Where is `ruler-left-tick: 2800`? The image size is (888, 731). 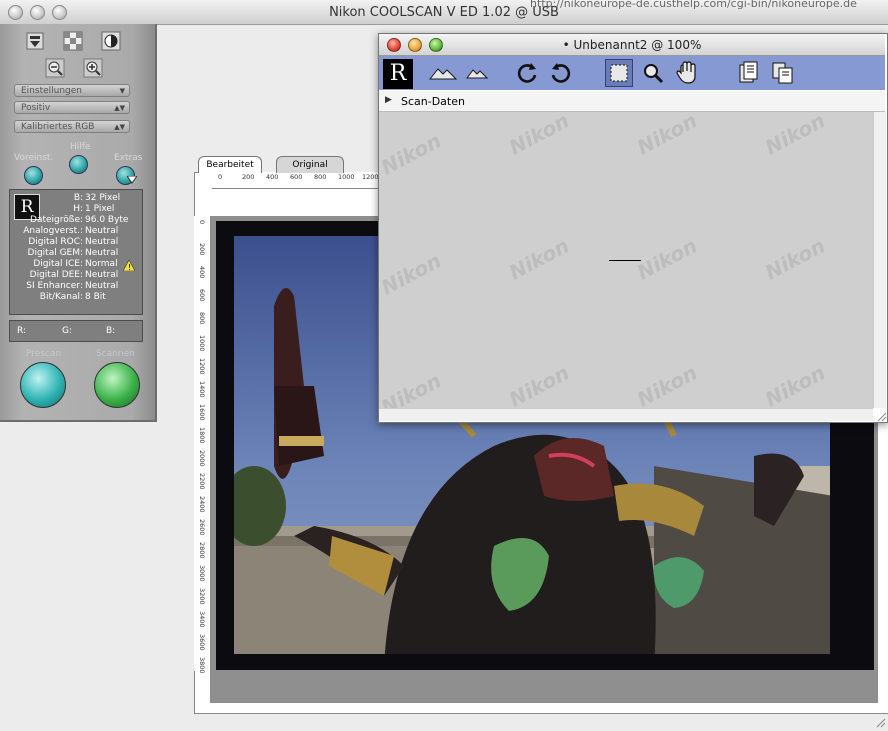
ruler-left-tick: 2800 is located at coordinates (202, 550).